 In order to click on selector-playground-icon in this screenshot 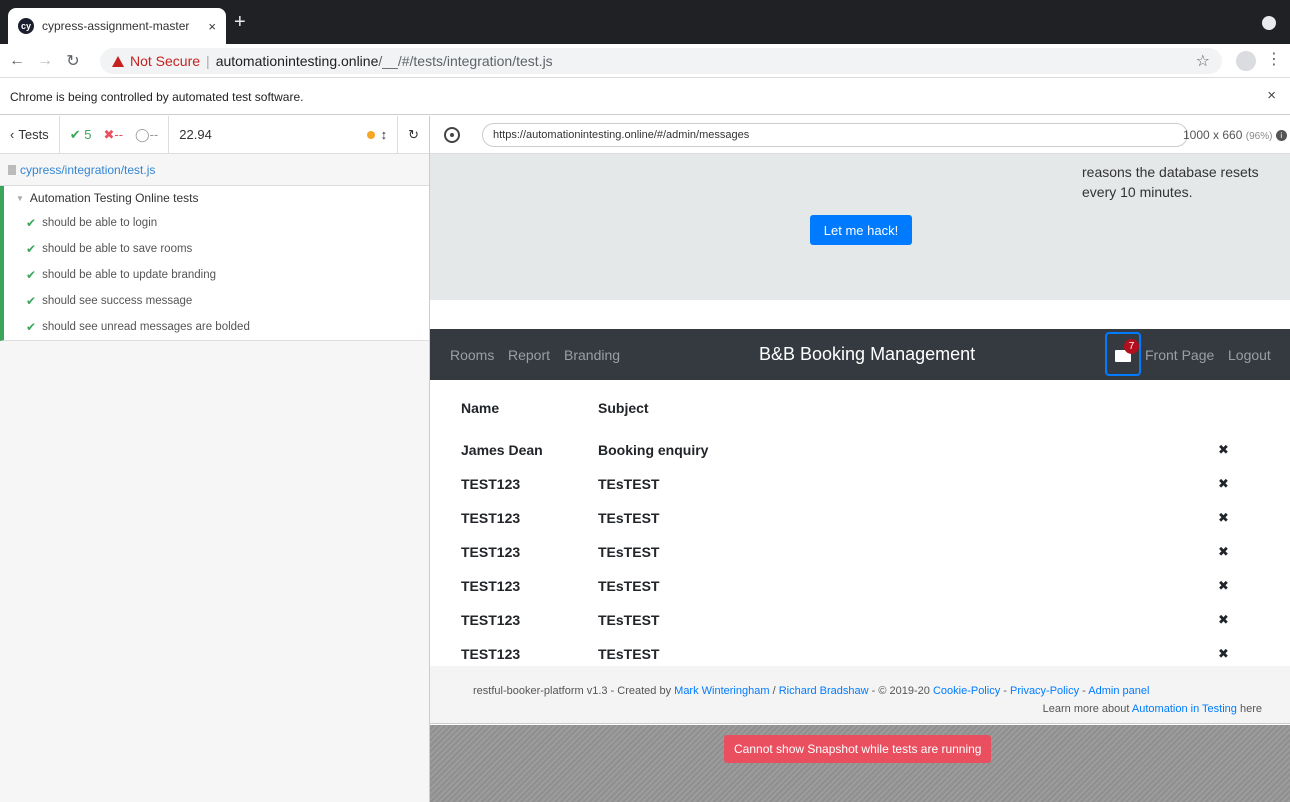, I will do `click(452, 134)`.